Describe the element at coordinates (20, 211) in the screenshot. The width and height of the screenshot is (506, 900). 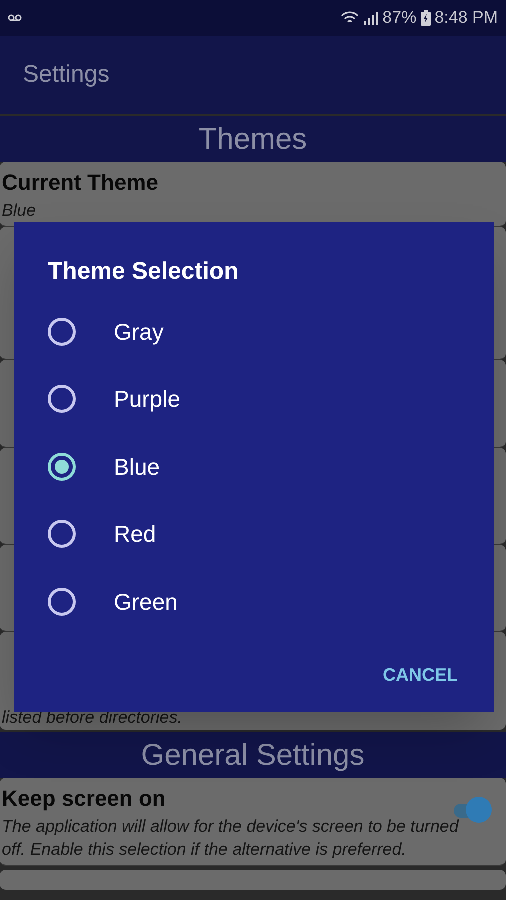
I see `setting-summary: Blue` at that location.